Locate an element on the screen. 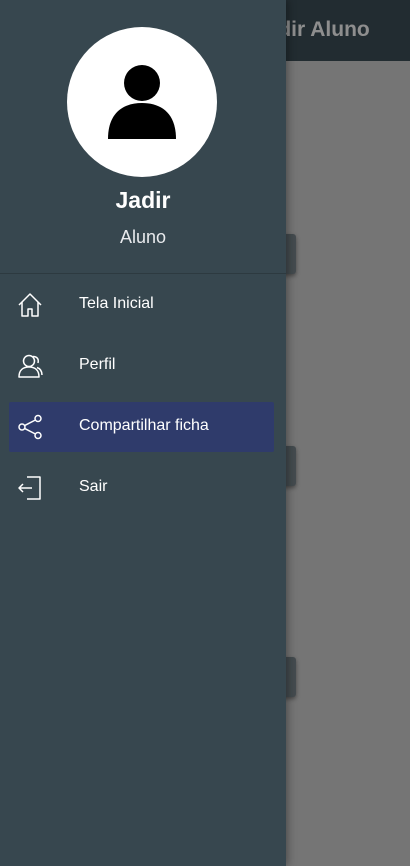 Image resolution: width=410 pixels, height=866 pixels. menu-item-label: Perfil is located at coordinates (97, 364).